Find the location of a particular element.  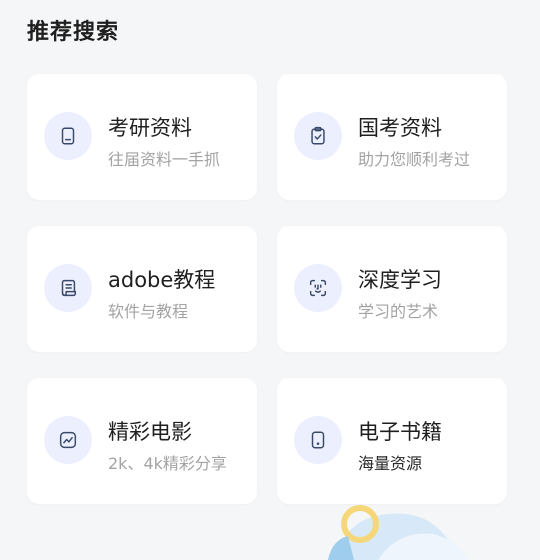

card-title: 国考资料 is located at coordinates (400, 128).